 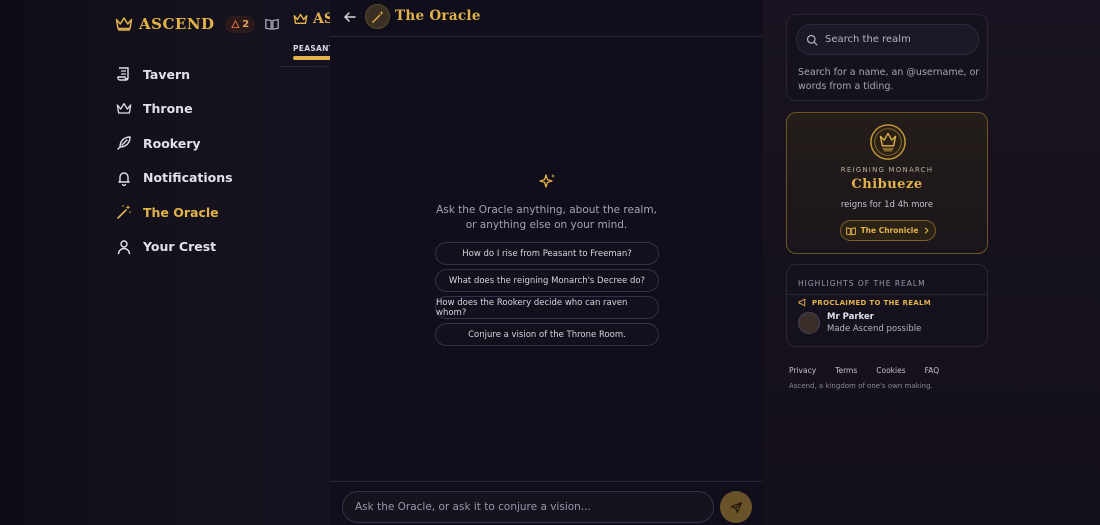 I want to click on send-button, so click(x=736, y=507).